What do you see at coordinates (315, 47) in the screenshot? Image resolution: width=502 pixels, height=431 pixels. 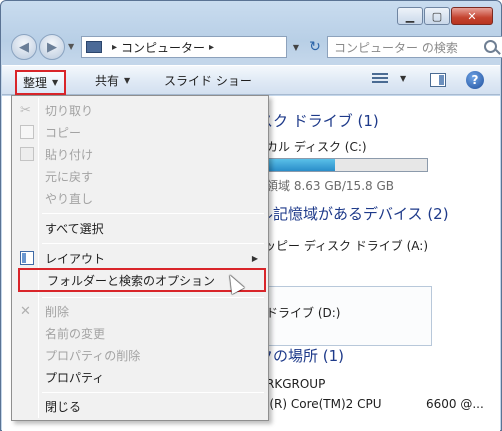 I see `refresh-icon: ↻` at bounding box center [315, 47].